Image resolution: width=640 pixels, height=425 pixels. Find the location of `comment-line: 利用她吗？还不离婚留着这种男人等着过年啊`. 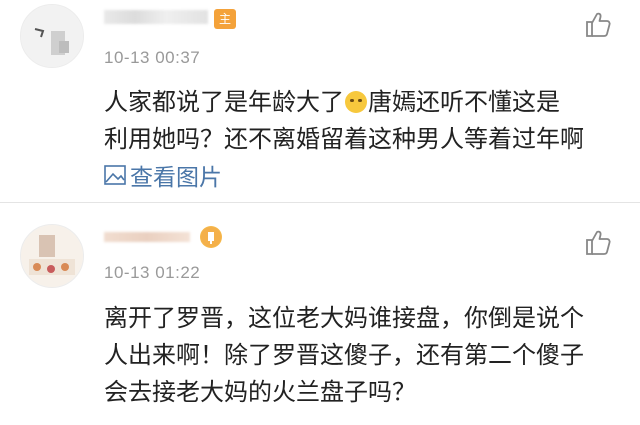

comment-line: 利用她吗？还不离婚留着这种男人等着过年啊 is located at coordinates (344, 139).